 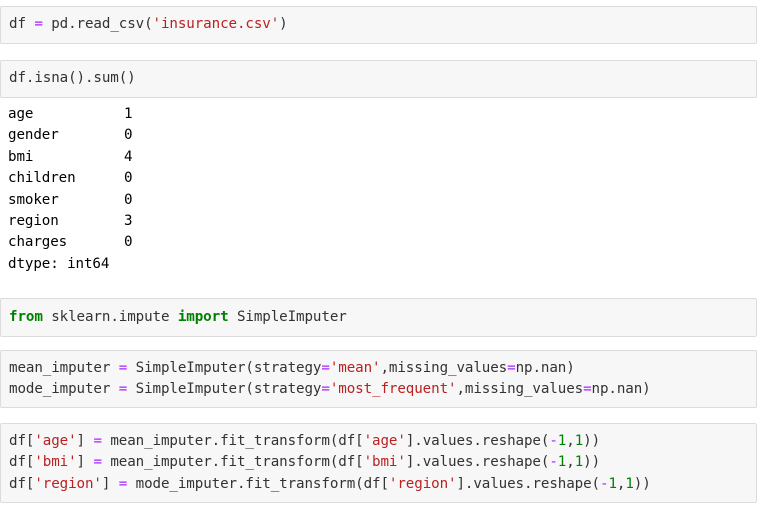 I want to click on code-line: df.isna().sum(), so click(x=382, y=78).